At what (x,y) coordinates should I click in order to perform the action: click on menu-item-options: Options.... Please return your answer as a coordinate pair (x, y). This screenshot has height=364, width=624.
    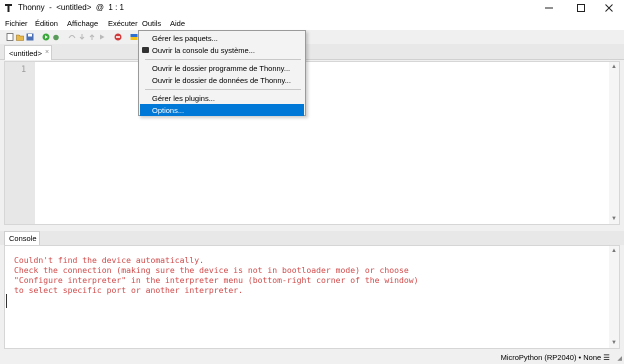
    Looking at the image, I should click on (222, 110).